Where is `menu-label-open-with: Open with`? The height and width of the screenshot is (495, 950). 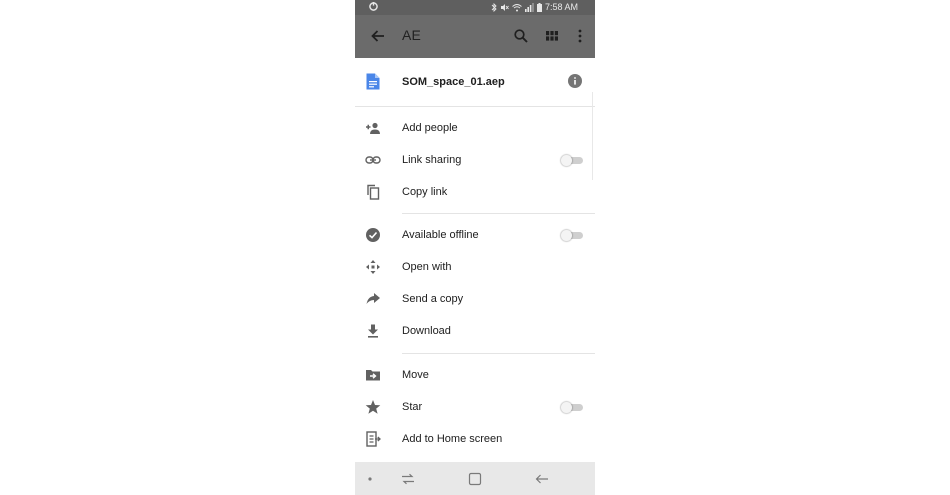 menu-label-open-with: Open with is located at coordinates (427, 267).